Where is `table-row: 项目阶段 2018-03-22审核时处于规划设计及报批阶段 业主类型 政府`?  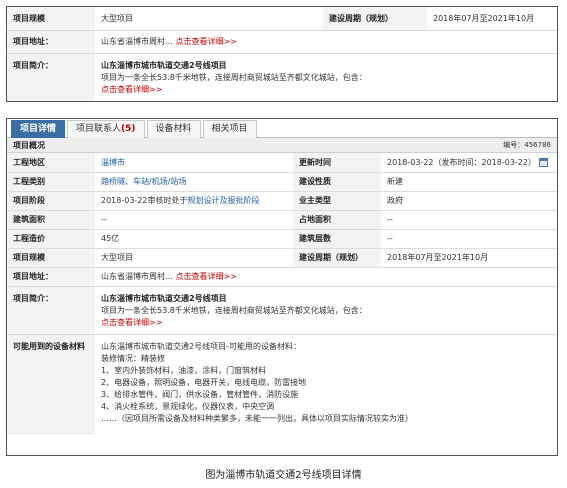
table-row: 项目阶段 2018-03-22审核时处于规划设计及报批阶段 业主类型 政府 is located at coordinates (282, 201).